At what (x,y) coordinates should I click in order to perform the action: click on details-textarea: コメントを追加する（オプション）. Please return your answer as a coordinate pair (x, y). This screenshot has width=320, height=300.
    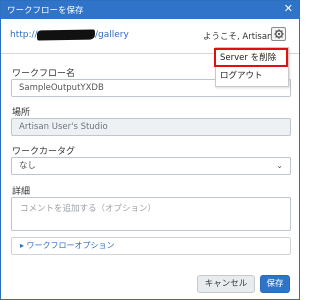
    Looking at the image, I should click on (151, 214).